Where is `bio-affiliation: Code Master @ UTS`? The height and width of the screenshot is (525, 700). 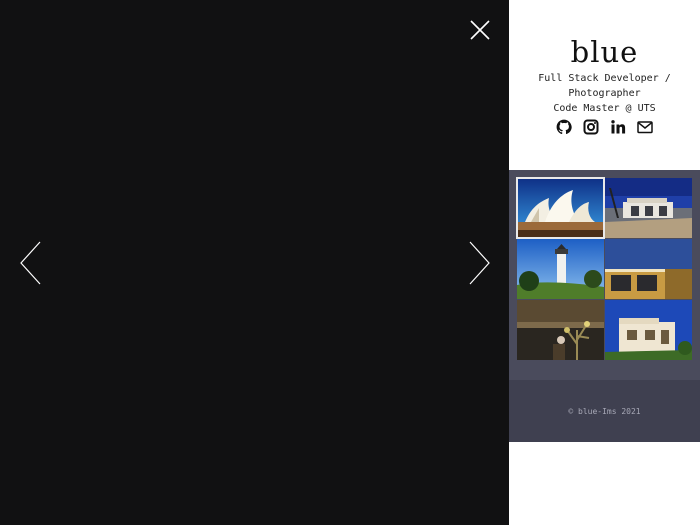 bio-affiliation: Code Master @ UTS is located at coordinates (604, 108).